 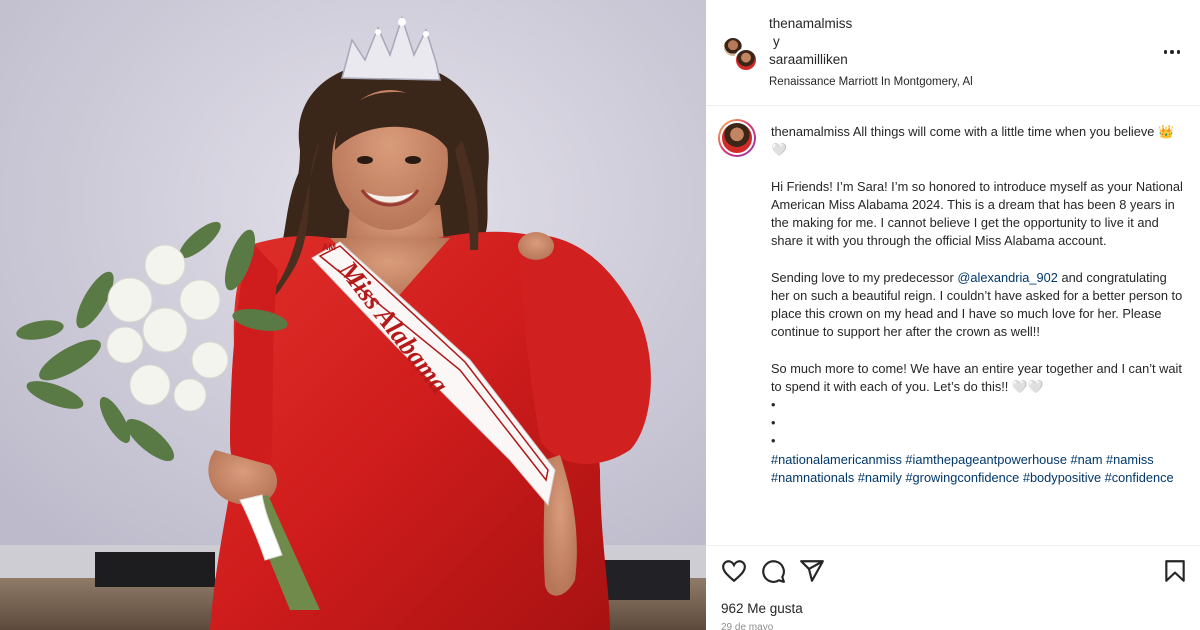 What do you see at coordinates (812, 571) in the screenshot?
I see `share-icon` at bounding box center [812, 571].